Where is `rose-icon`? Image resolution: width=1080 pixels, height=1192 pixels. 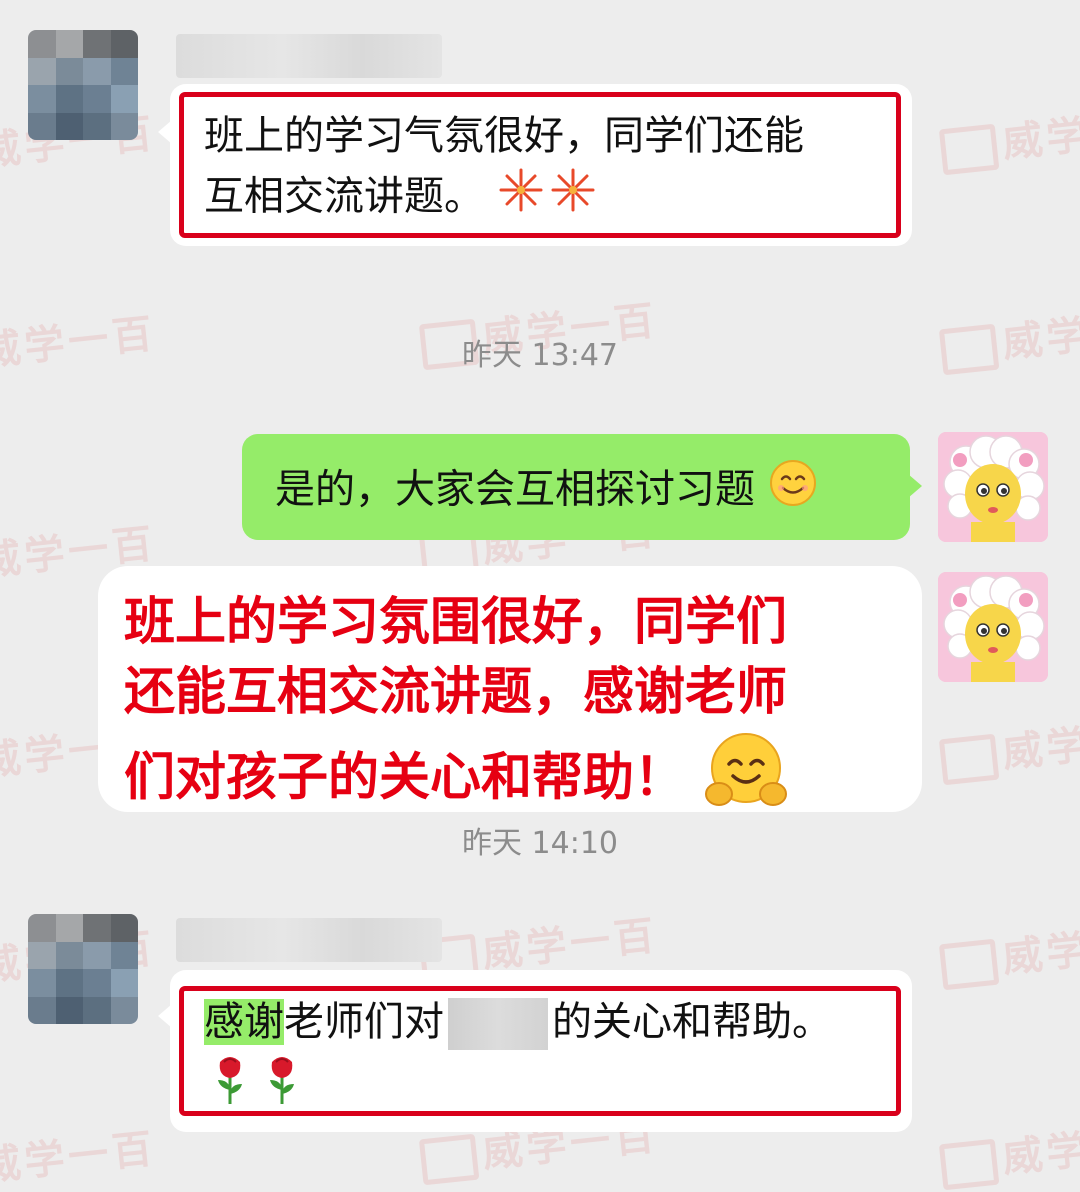
rose-icon is located at coordinates (260, 1088).